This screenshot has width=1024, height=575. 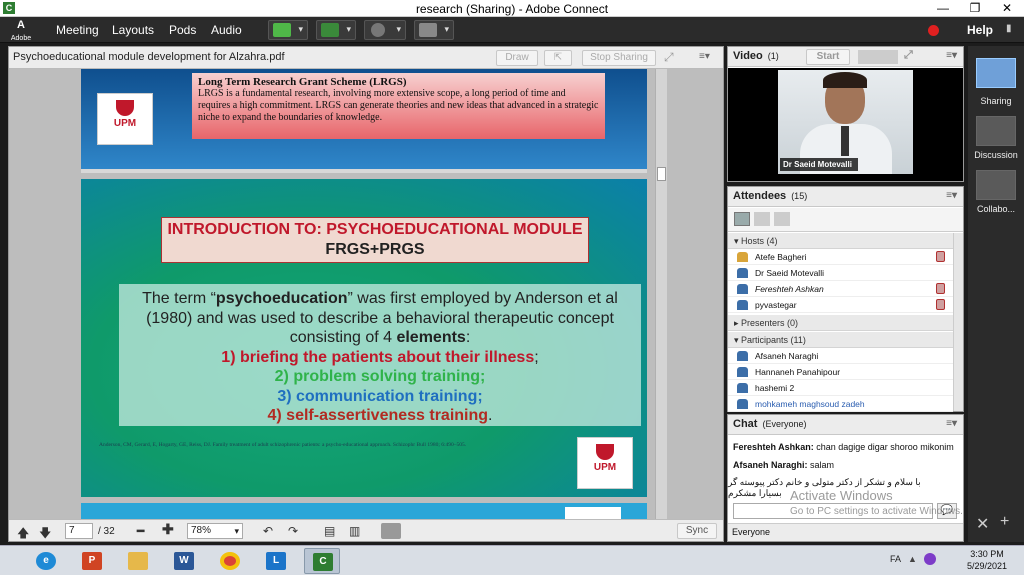 I want to click on layout-sharing-label: Sharing, so click(x=996, y=101).